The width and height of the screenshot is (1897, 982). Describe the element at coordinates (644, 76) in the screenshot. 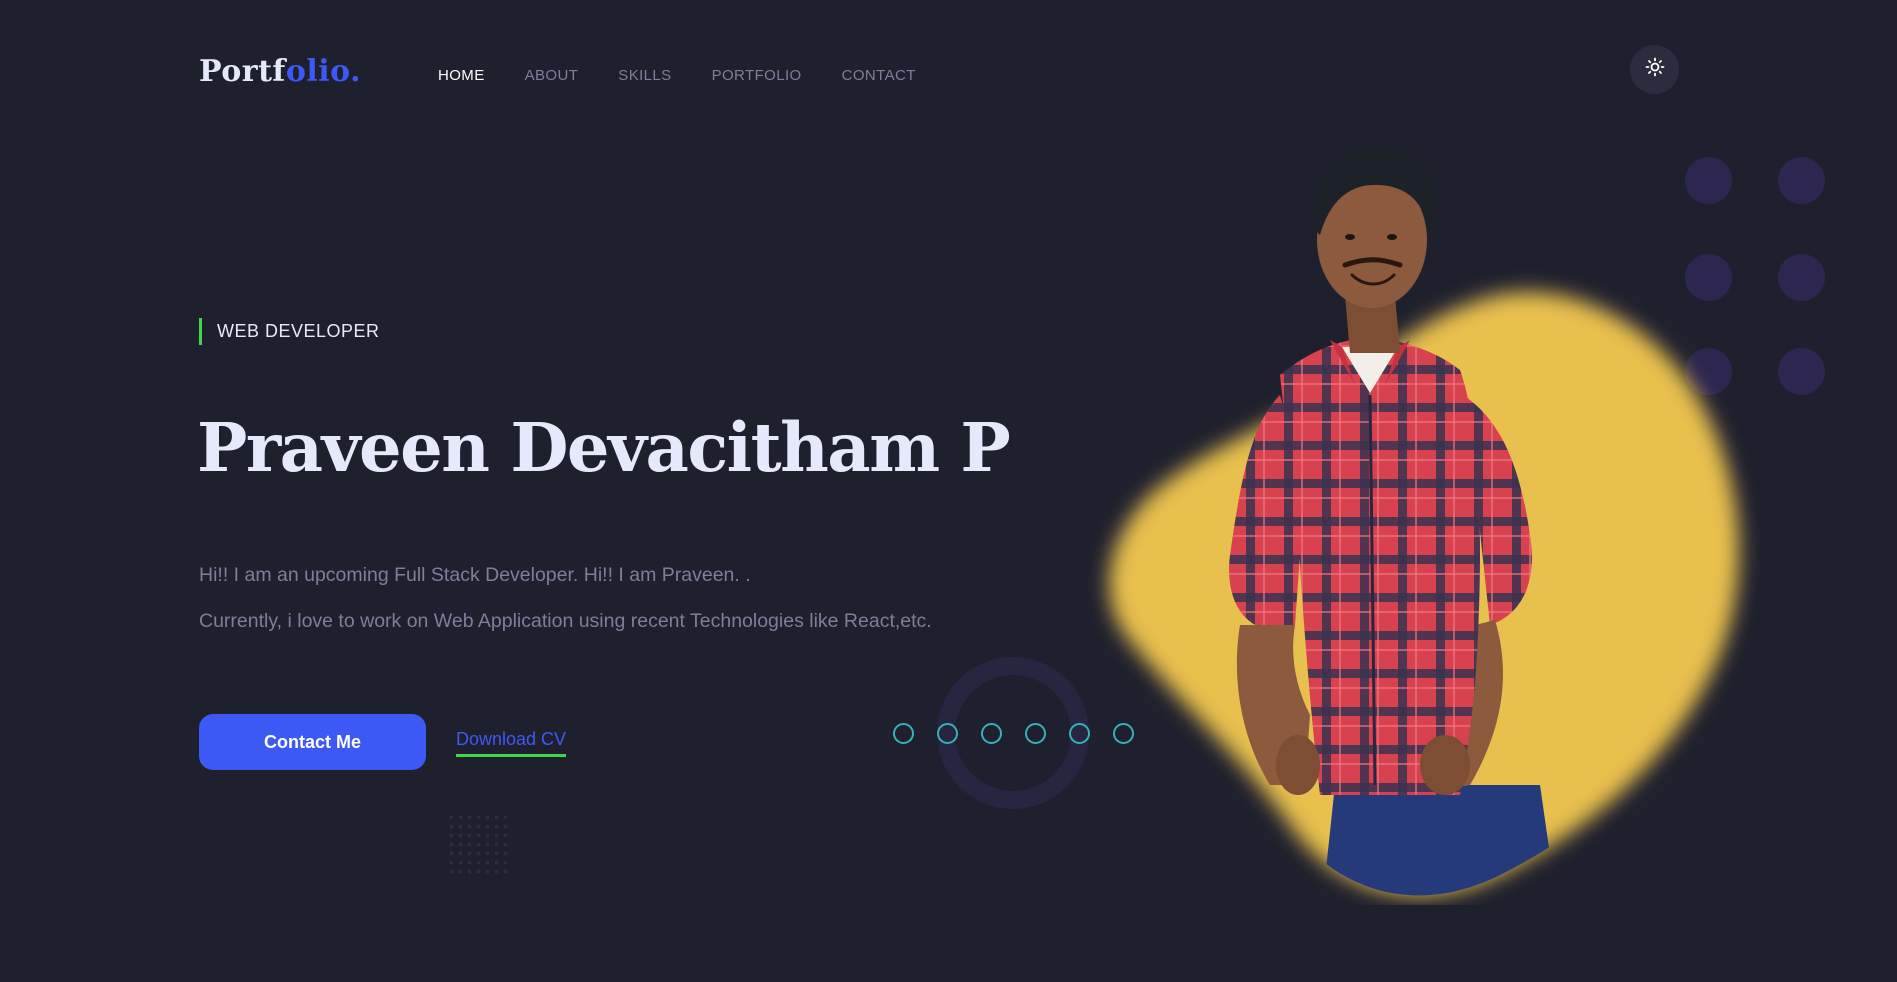

I see `nav-skills: SKILLS` at that location.